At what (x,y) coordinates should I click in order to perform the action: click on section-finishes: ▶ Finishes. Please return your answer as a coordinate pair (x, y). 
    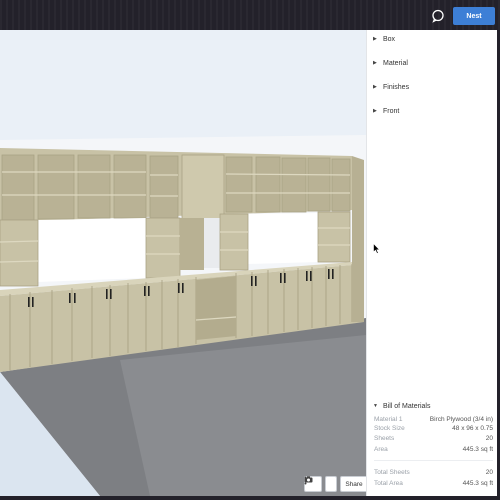
    Looking at the image, I should click on (391, 87).